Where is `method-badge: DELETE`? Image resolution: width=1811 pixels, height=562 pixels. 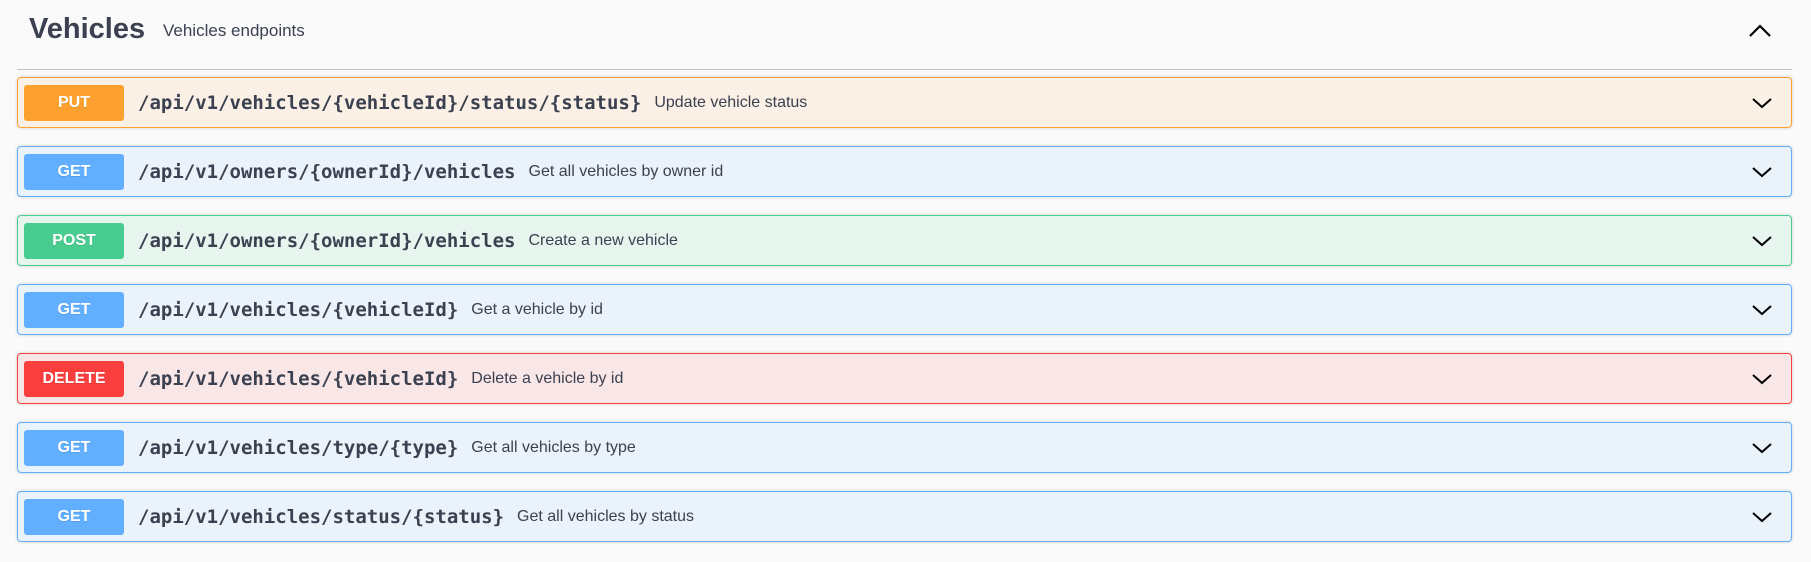
method-badge: DELETE is located at coordinates (74, 378).